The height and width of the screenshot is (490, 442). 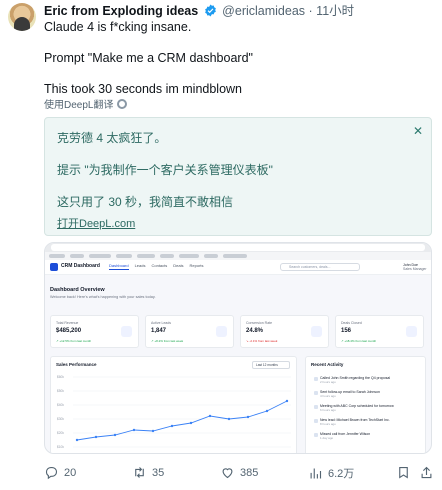 I want to click on y-tick: $50k, so click(x=60, y=391).